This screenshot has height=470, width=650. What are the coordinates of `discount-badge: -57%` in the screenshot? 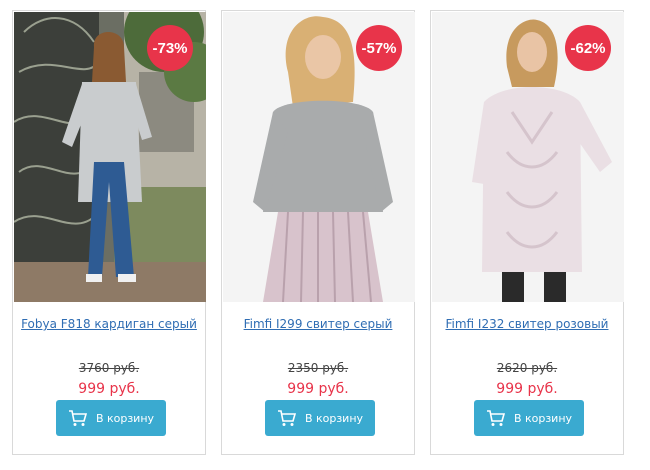 It's located at (379, 48).